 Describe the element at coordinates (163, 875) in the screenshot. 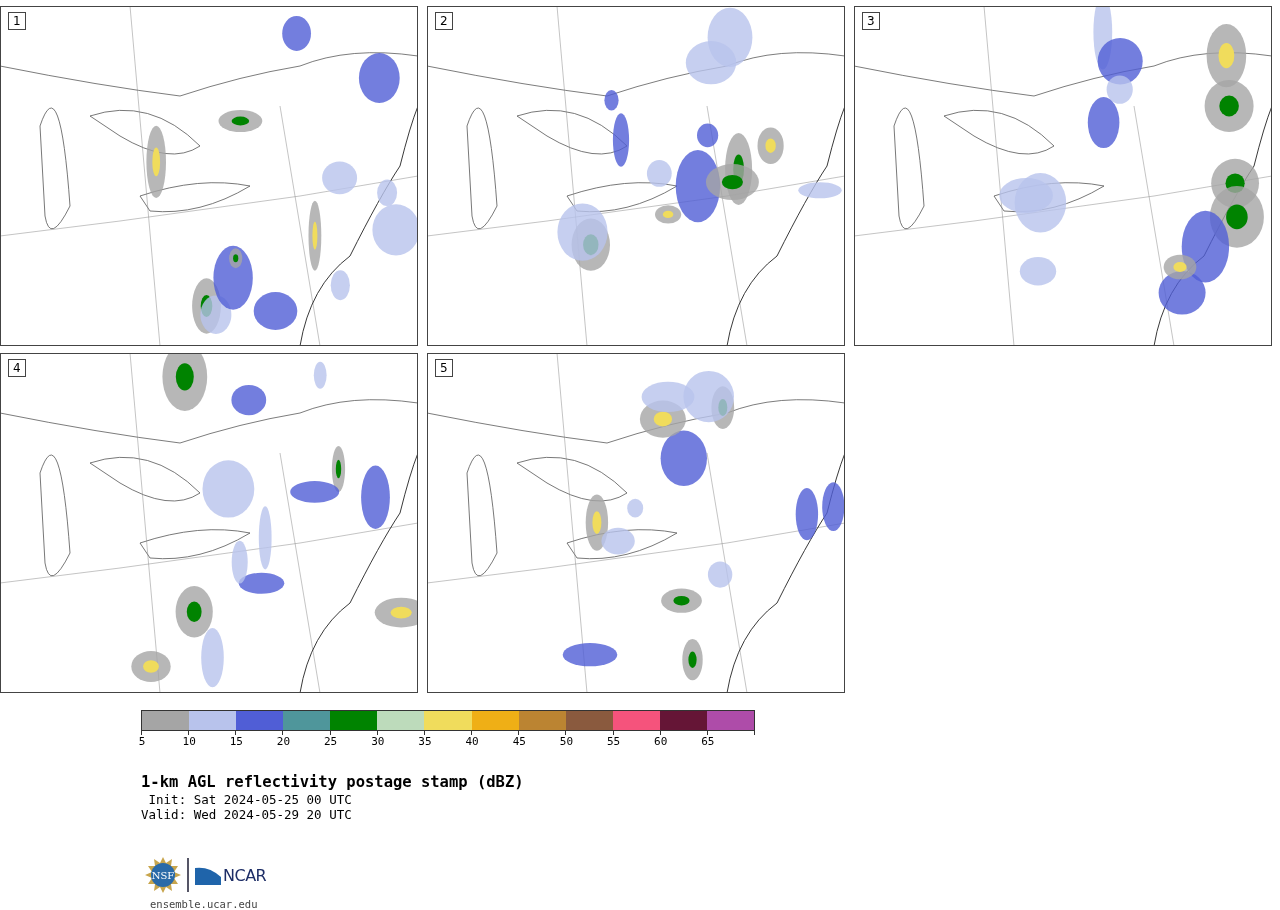

I see `nsf-logo: NSF` at that location.